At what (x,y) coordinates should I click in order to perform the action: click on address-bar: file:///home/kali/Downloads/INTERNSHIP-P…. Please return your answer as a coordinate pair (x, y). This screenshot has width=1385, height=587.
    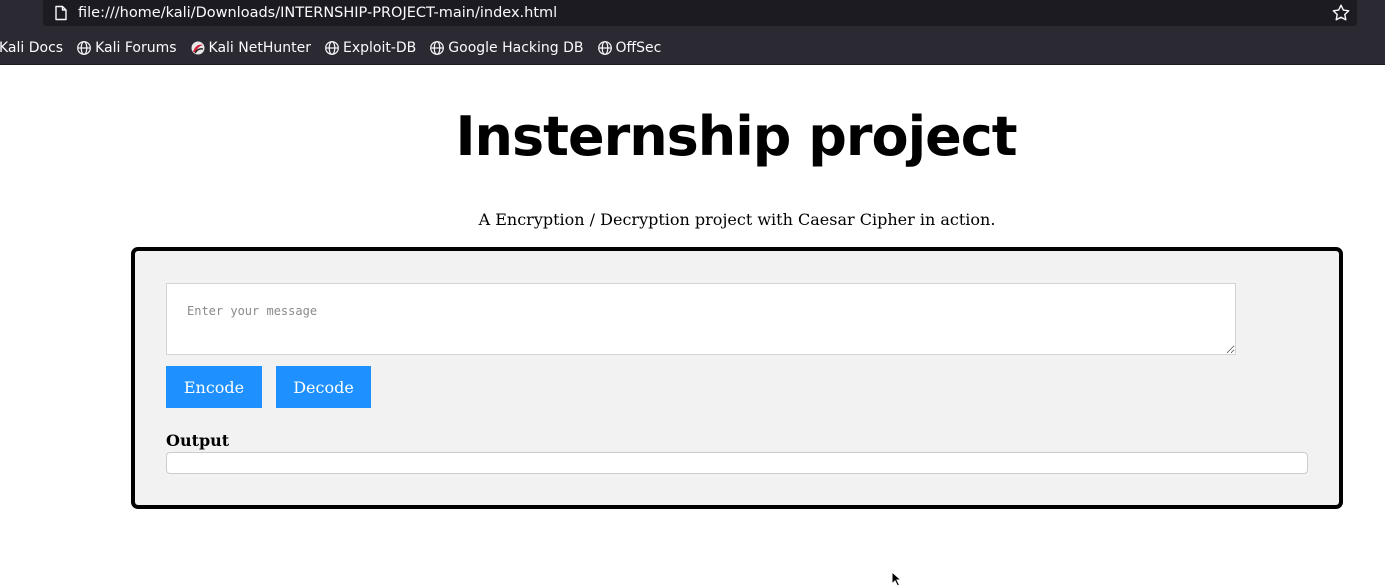
    Looking at the image, I should click on (700, 13).